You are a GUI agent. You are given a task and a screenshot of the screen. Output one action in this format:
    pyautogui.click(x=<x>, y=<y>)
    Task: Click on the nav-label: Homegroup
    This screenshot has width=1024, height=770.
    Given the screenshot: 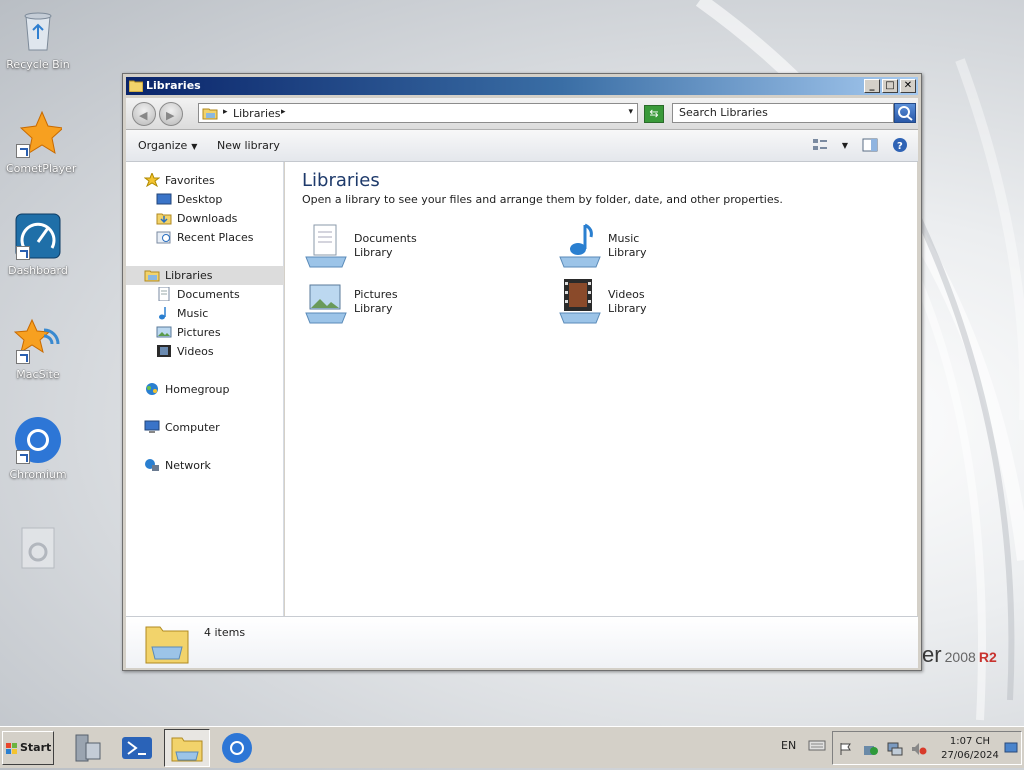 What is the action you would take?
    pyautogui.click(x=197, y=389)
    